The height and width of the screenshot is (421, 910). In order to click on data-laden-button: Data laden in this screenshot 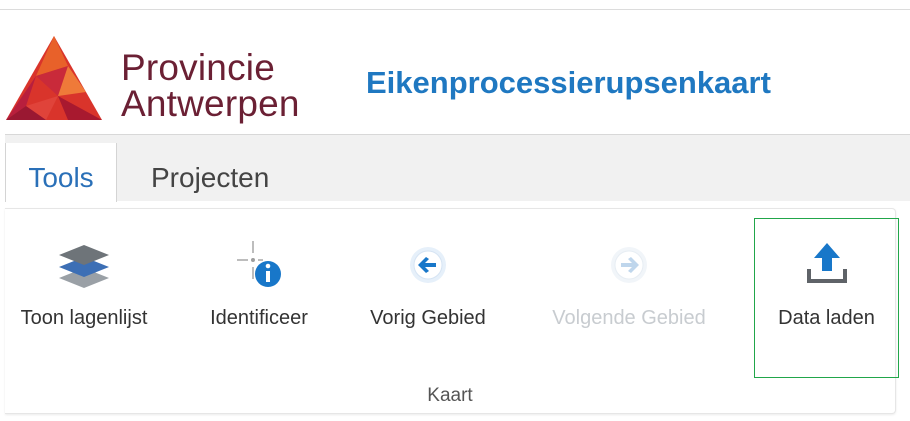, I will do `click(826, 294)`.